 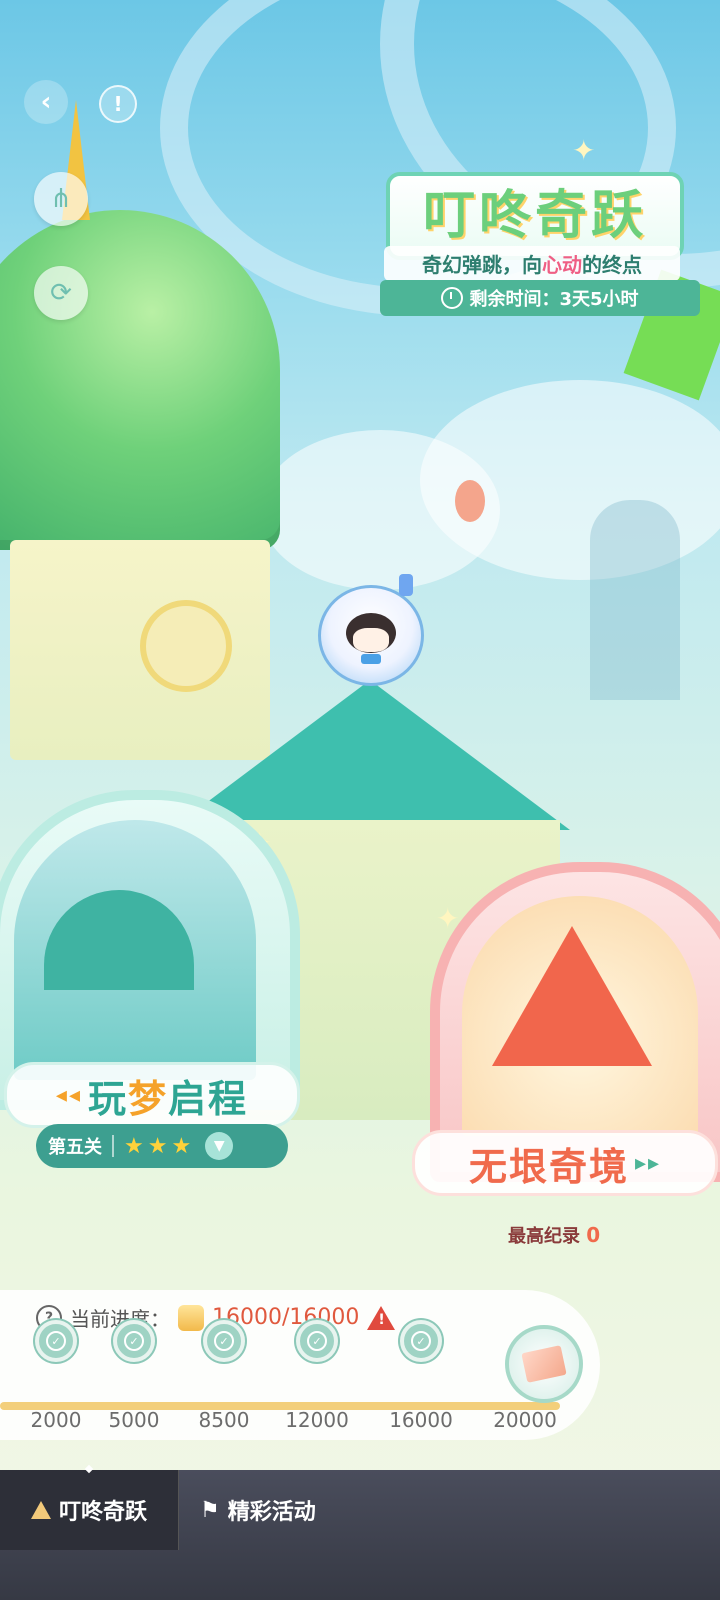 I want to click on subtitle-prefix: 奇幻弹跳，向, so click(x=482, y=265).